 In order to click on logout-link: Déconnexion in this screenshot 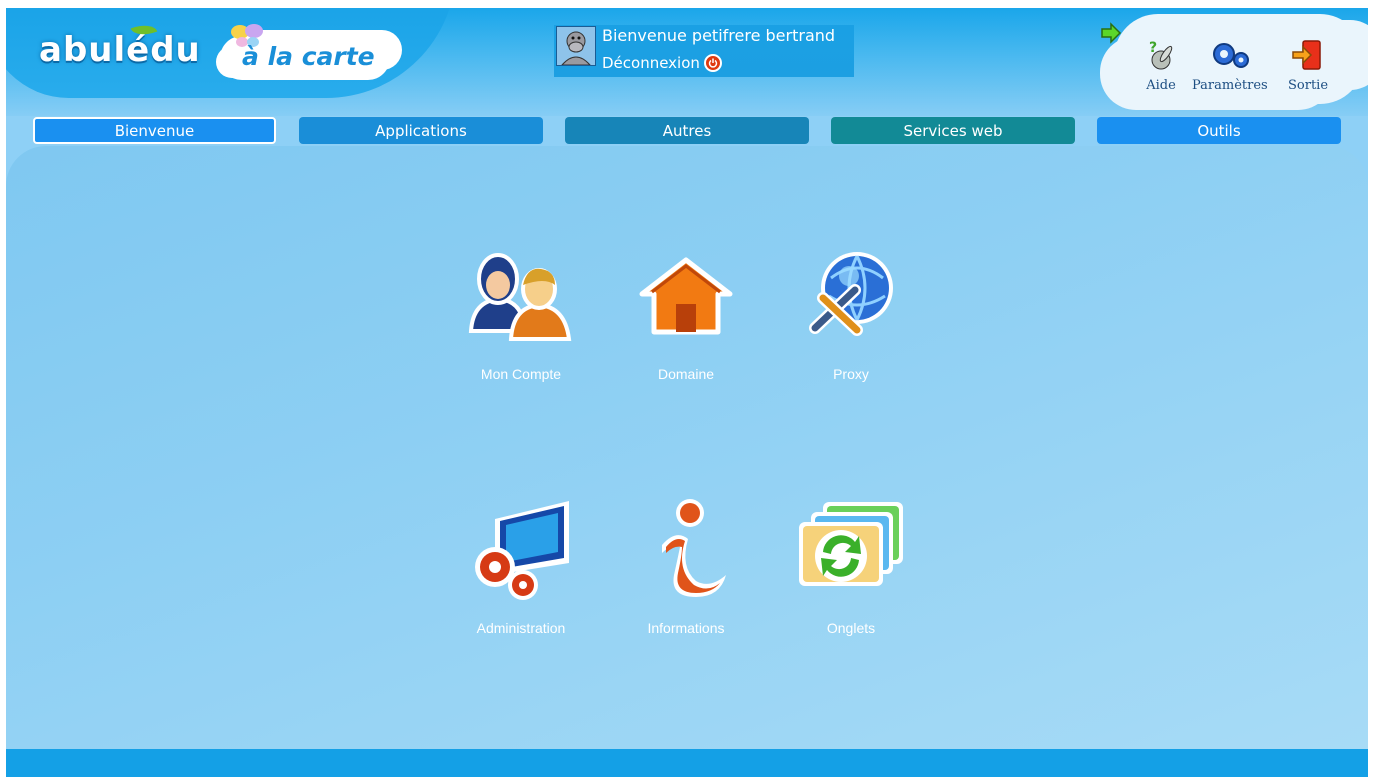, I will do `click(662, 63)`.